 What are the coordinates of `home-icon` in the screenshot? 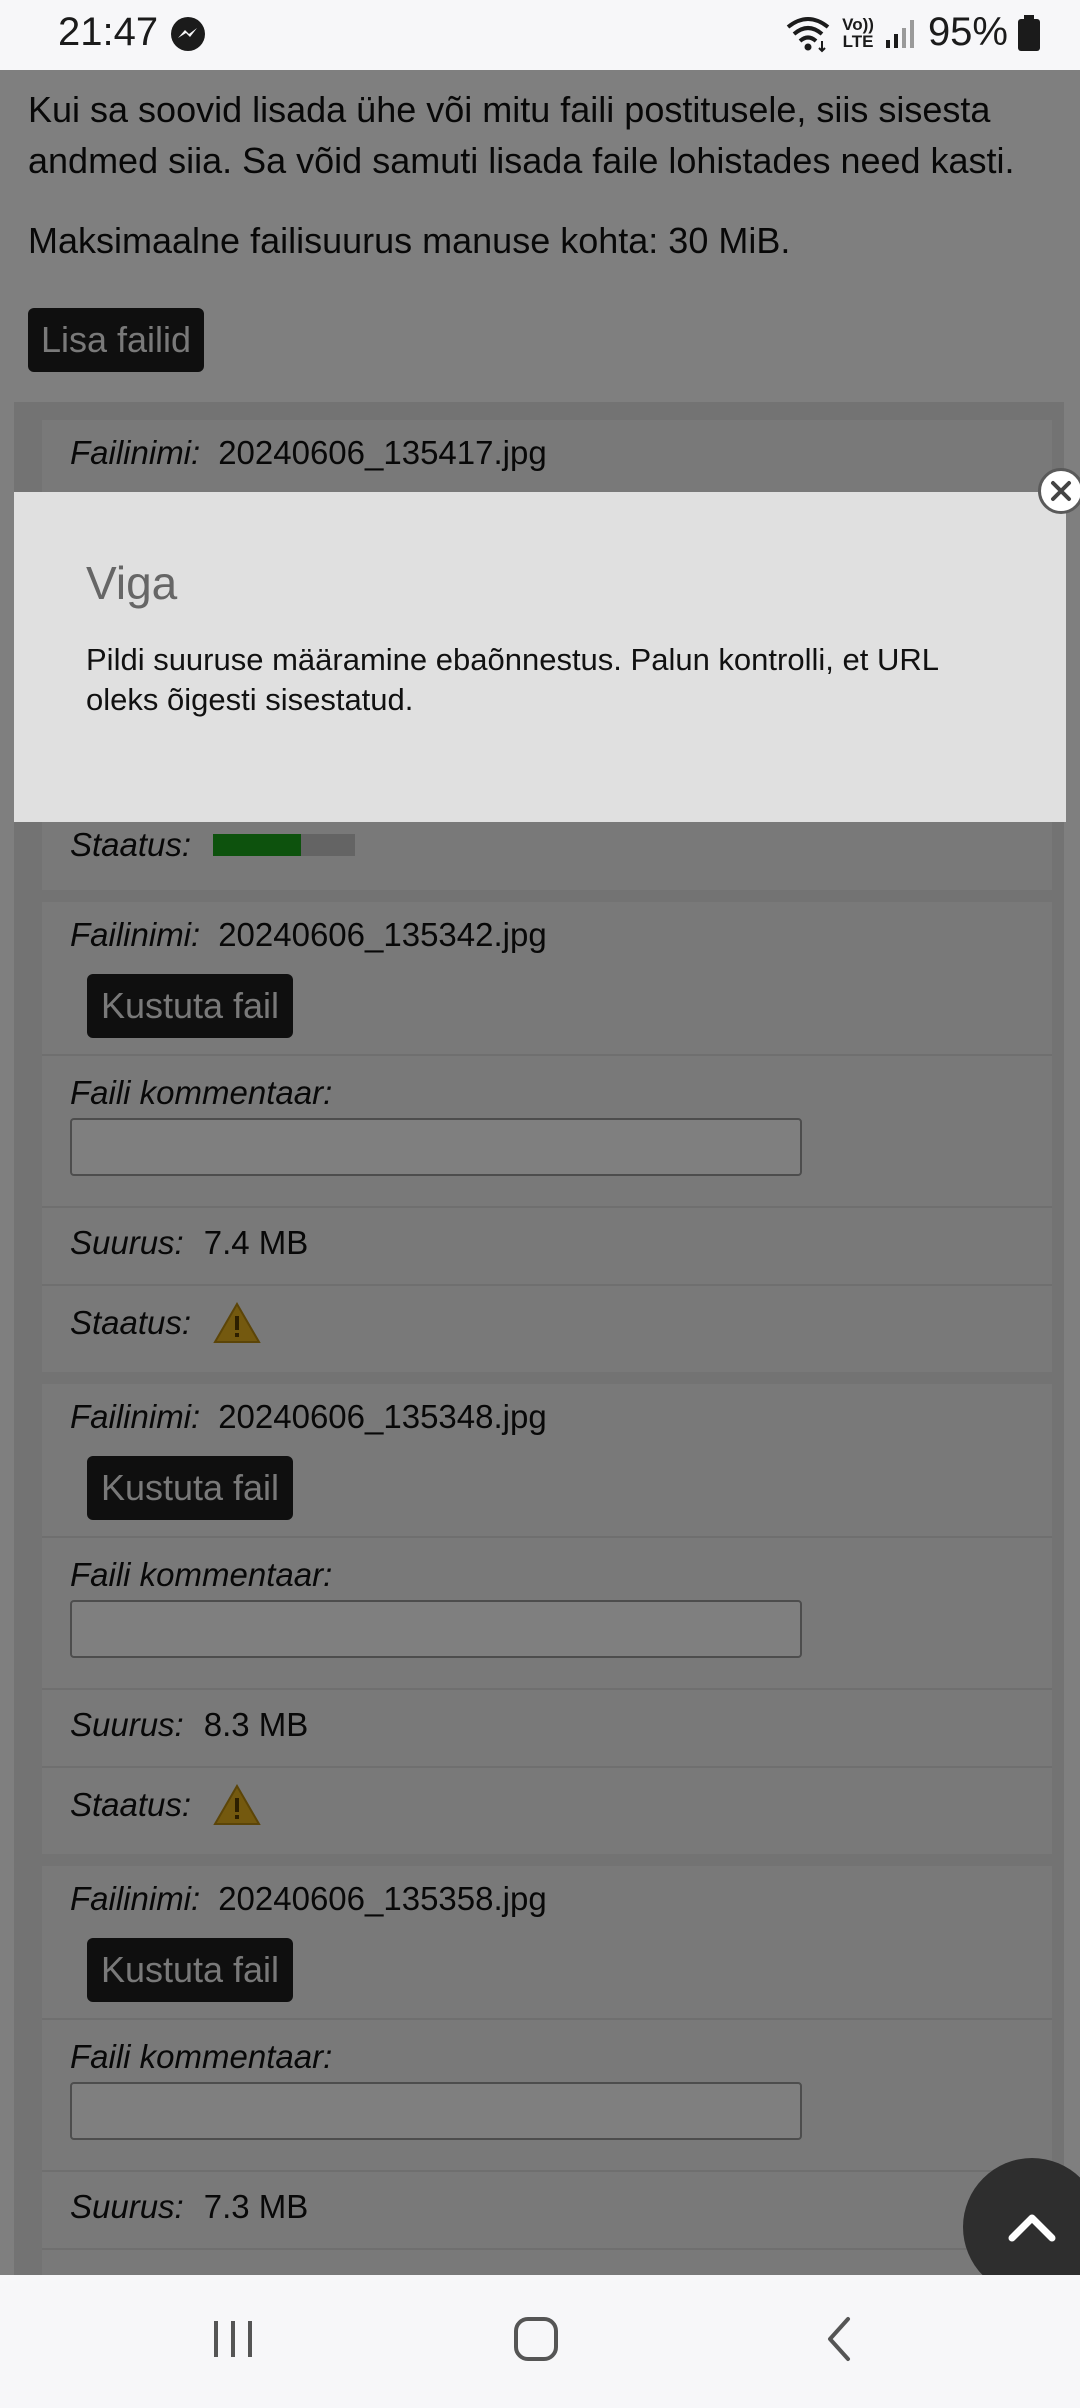 It's located at (536, 2339).